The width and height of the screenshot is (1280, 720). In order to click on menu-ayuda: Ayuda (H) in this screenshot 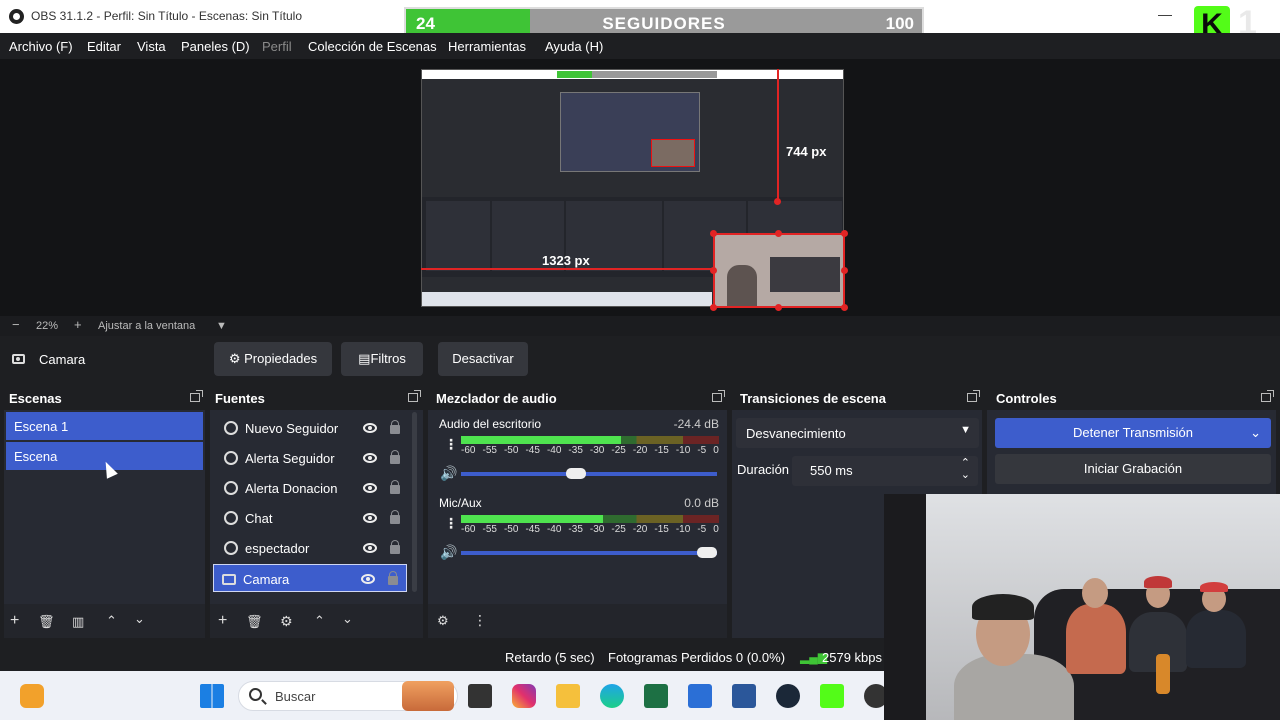, I will do `click(574, 46)`.